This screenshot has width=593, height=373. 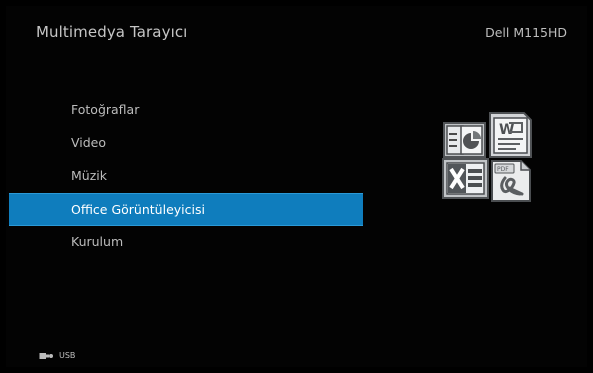 I want to click on office-document-icons: W PDF, so click(x=487, y=157).